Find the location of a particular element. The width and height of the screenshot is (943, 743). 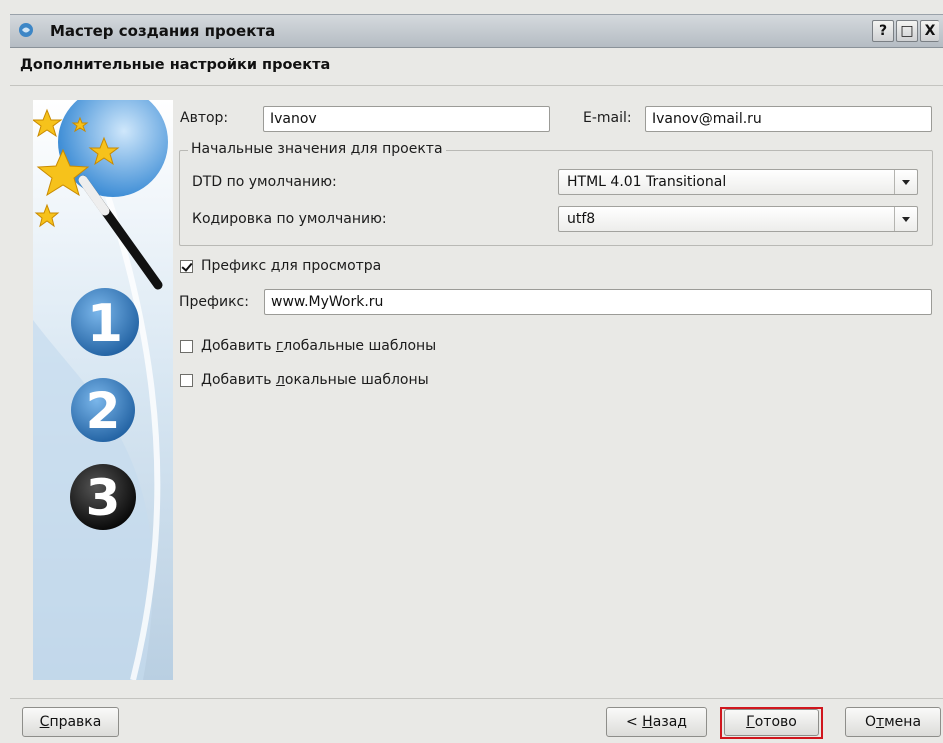

author-field: Ivanov is located at coordinates (406, 119).